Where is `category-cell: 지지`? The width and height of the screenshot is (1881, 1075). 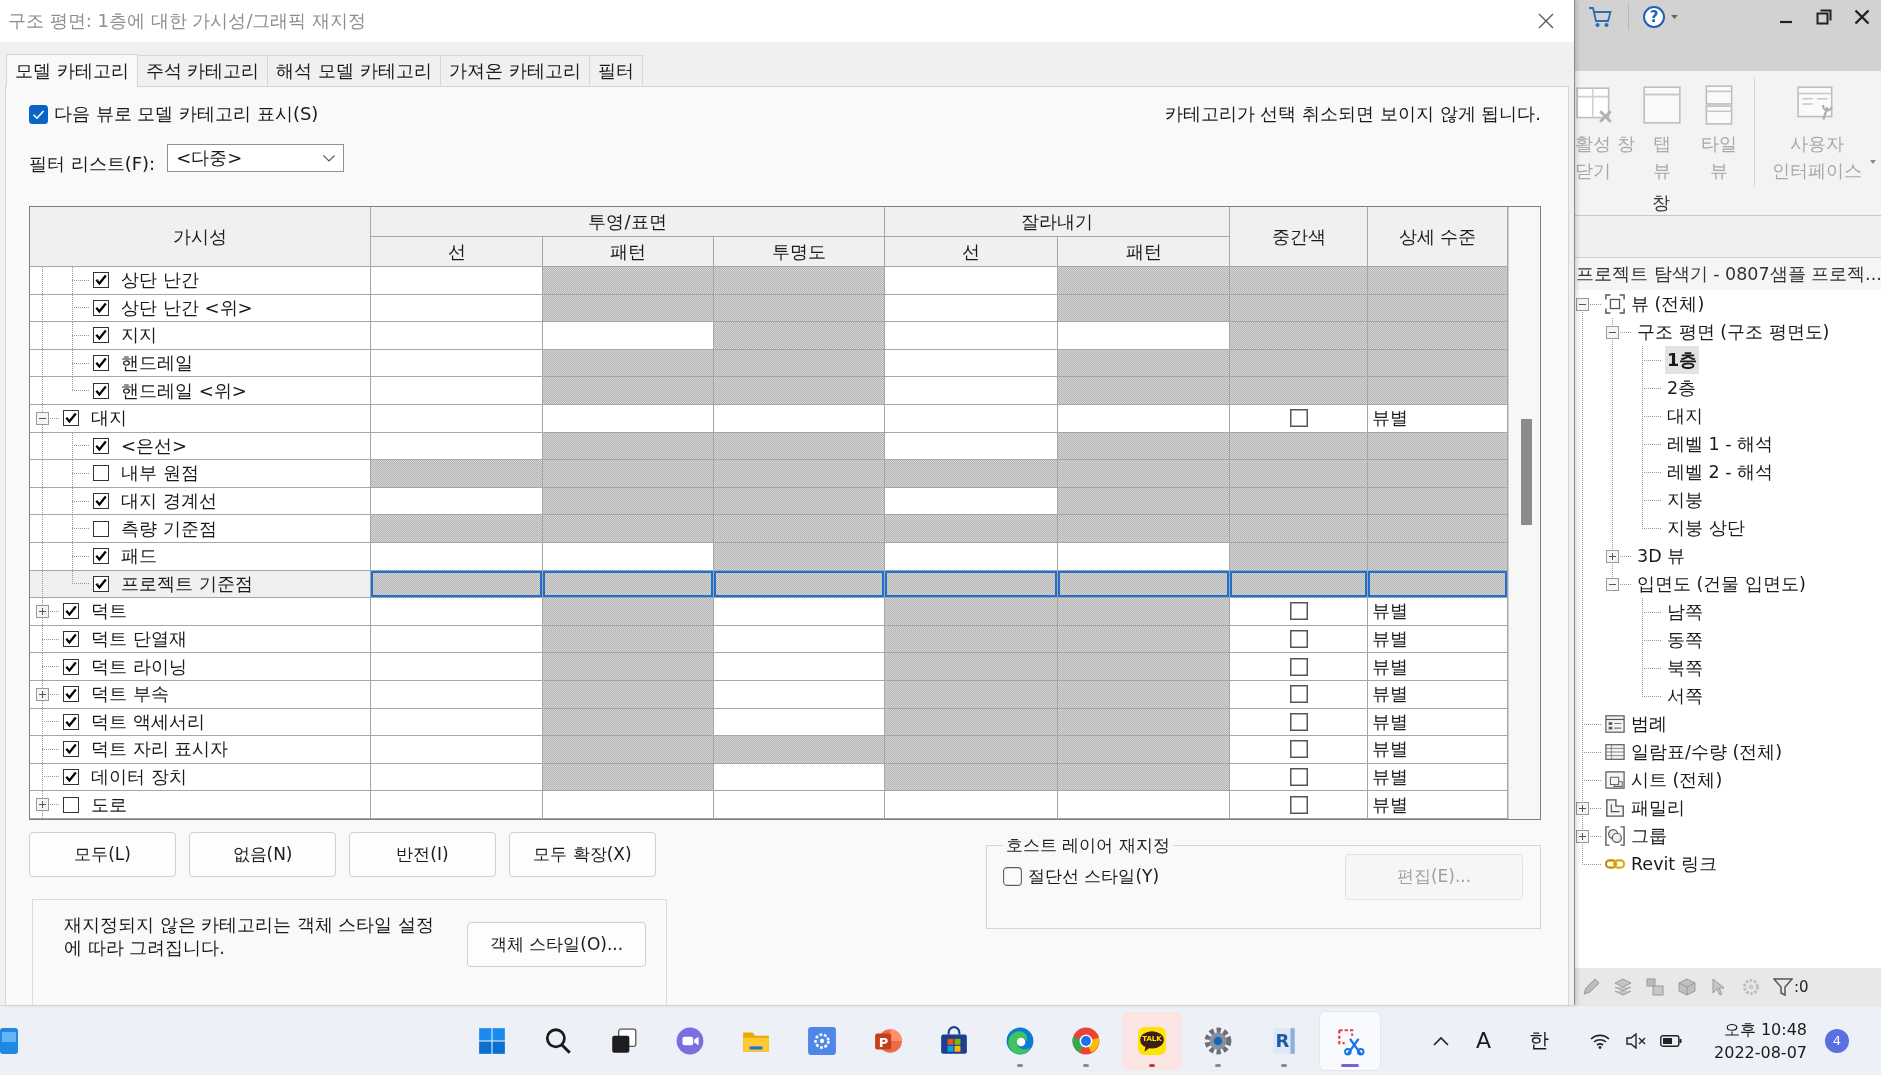 category-cell: 지지 is located at coordinates (200, 336).